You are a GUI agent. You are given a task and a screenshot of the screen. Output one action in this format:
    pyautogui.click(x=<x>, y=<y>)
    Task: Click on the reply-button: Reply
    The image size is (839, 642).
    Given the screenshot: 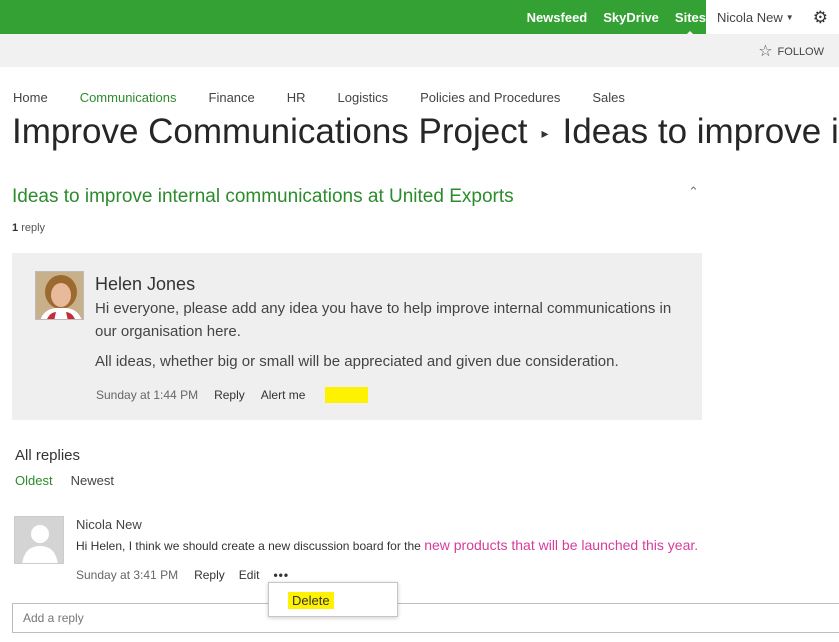 What is the action you would take?
    pyautogui.click(x=229, y=395)
    